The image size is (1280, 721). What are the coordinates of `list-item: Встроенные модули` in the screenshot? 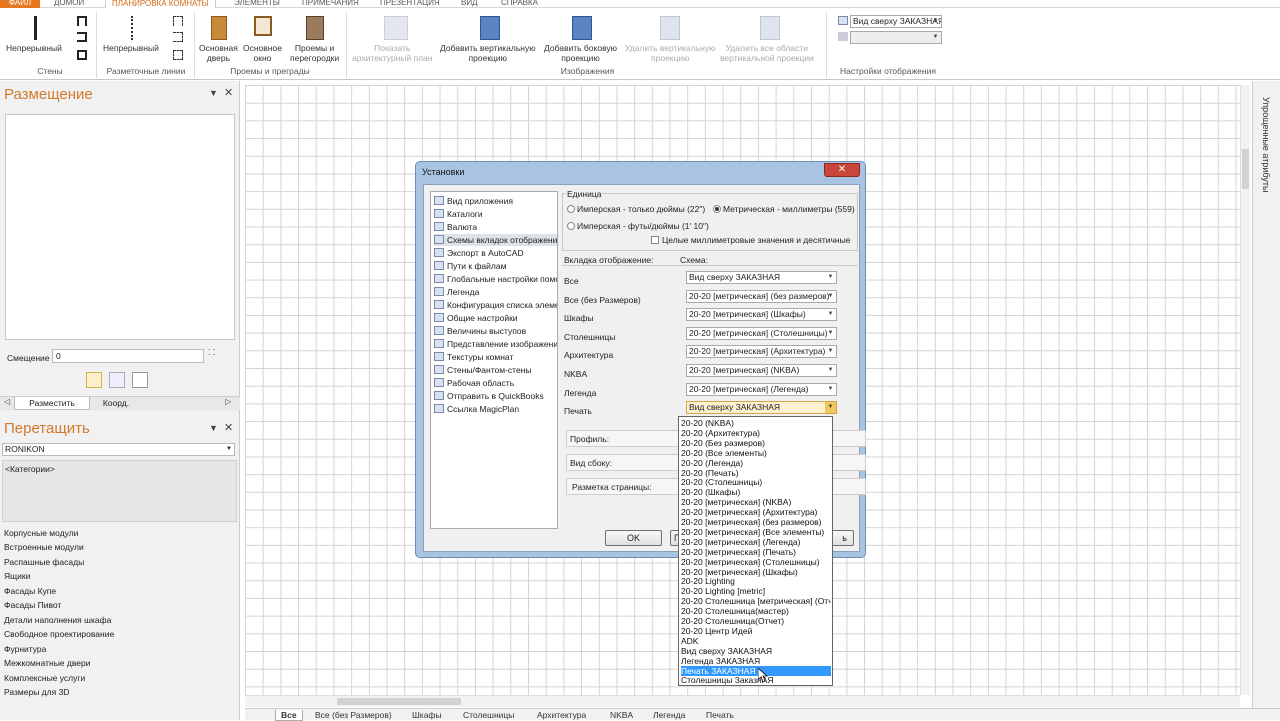 It's located at (44, 547).